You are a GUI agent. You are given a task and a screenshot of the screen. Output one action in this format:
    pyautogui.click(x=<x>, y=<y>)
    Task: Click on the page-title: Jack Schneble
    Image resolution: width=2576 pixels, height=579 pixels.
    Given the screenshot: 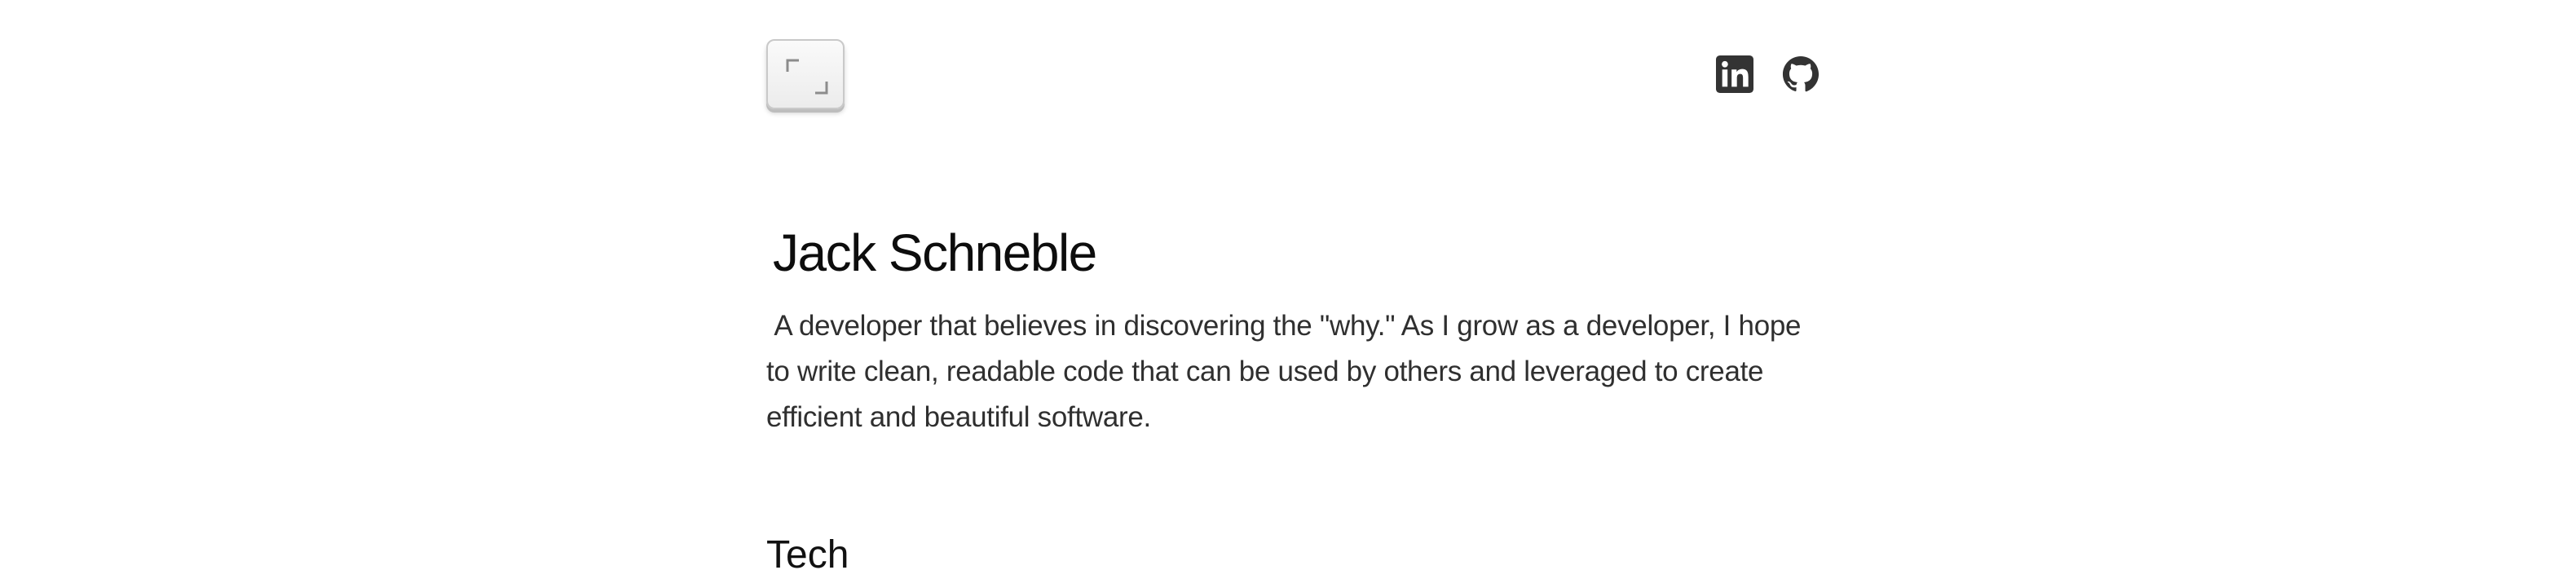 What is the action you would take?
    pyautogui.click(x=935, y=252)
    